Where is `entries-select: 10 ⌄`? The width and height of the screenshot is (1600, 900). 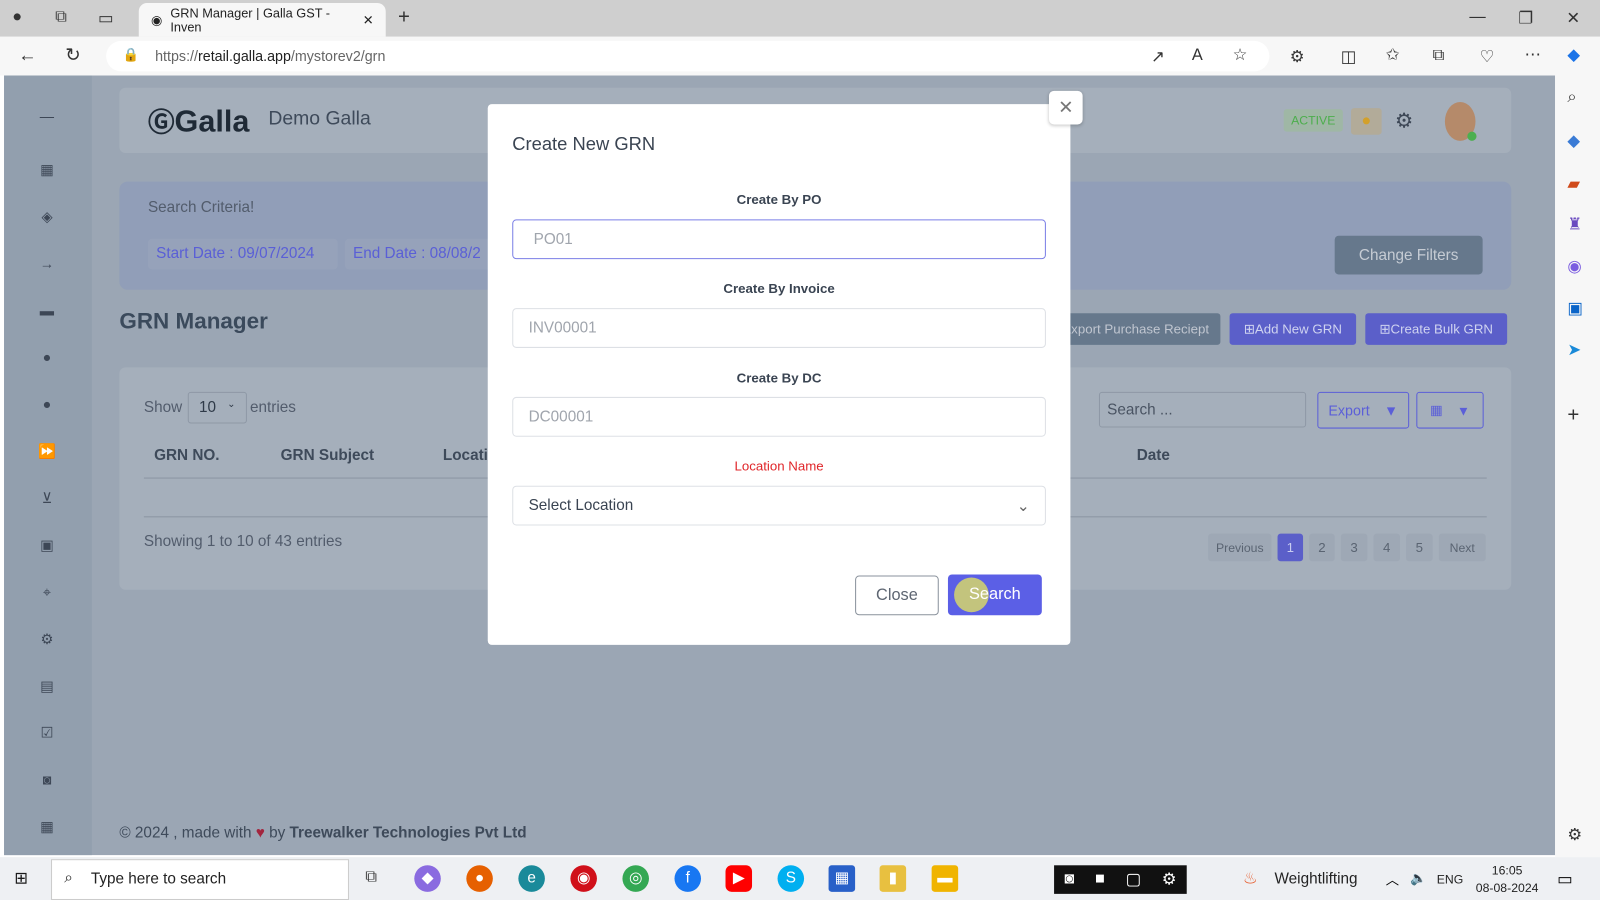 entries-select: 10 ⌄ is located at coordinates (217, 407).